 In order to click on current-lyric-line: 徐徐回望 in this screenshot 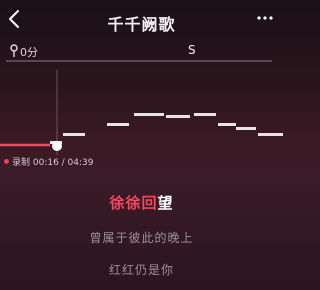, I will do `click(141, 202)`.